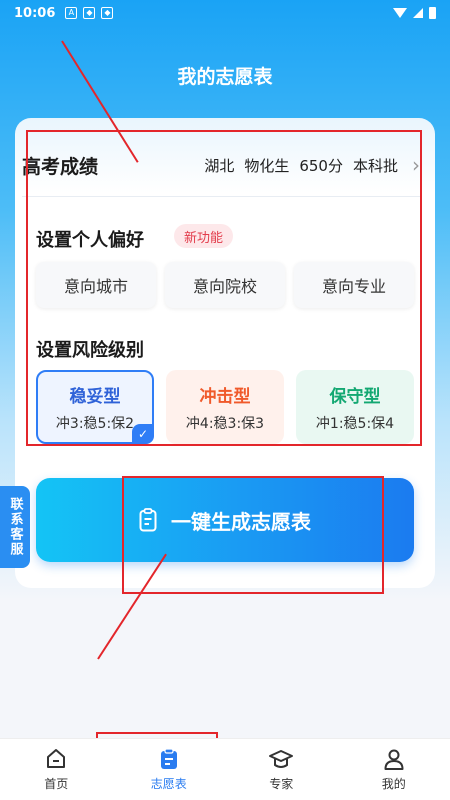 Image resolution: width=450 pixels, height=800 pixels. I want to click on page-title: 我的志愿表, so click(225, 77).